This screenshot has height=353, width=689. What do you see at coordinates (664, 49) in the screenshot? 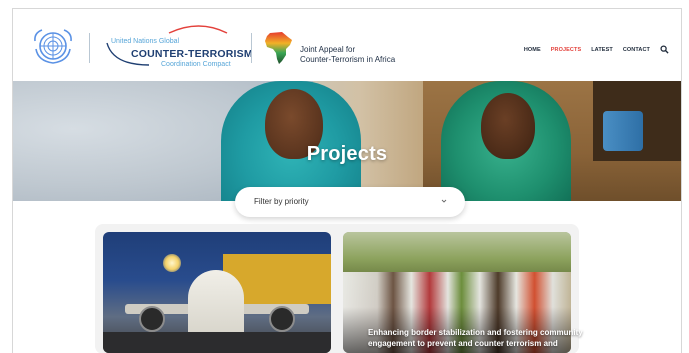
I see `search-icon` at bounding box center [664, 49].